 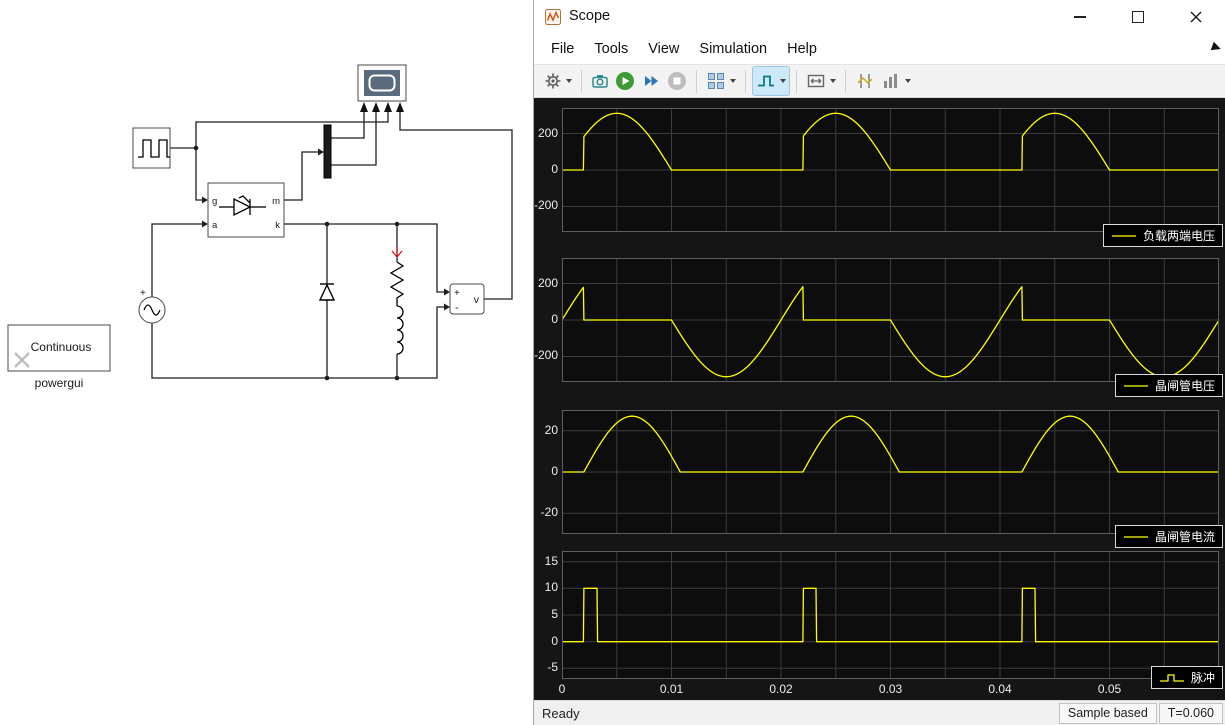 What do you see at coordinates (1171, 677) in the screenshot?
I see `legend-sample-step-icon` at bounding box center [1171, 677].